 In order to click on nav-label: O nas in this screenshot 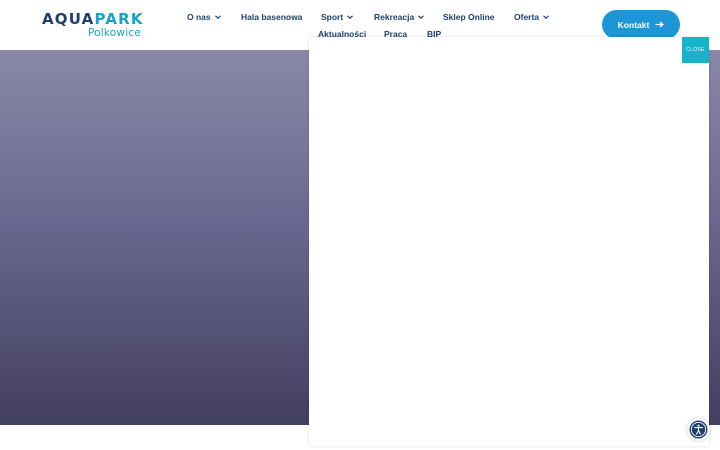, I will do `click(199, 17)`.